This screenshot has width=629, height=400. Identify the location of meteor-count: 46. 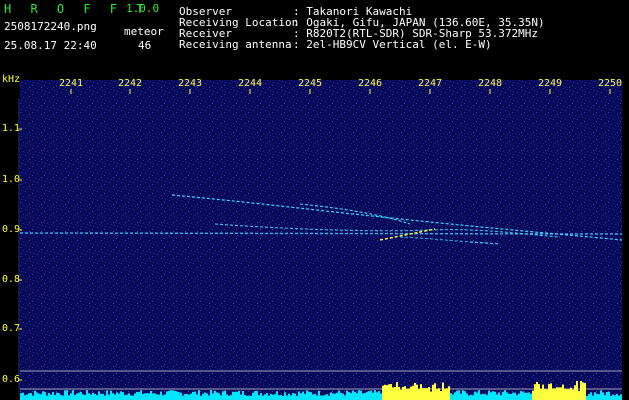
(145, 45).